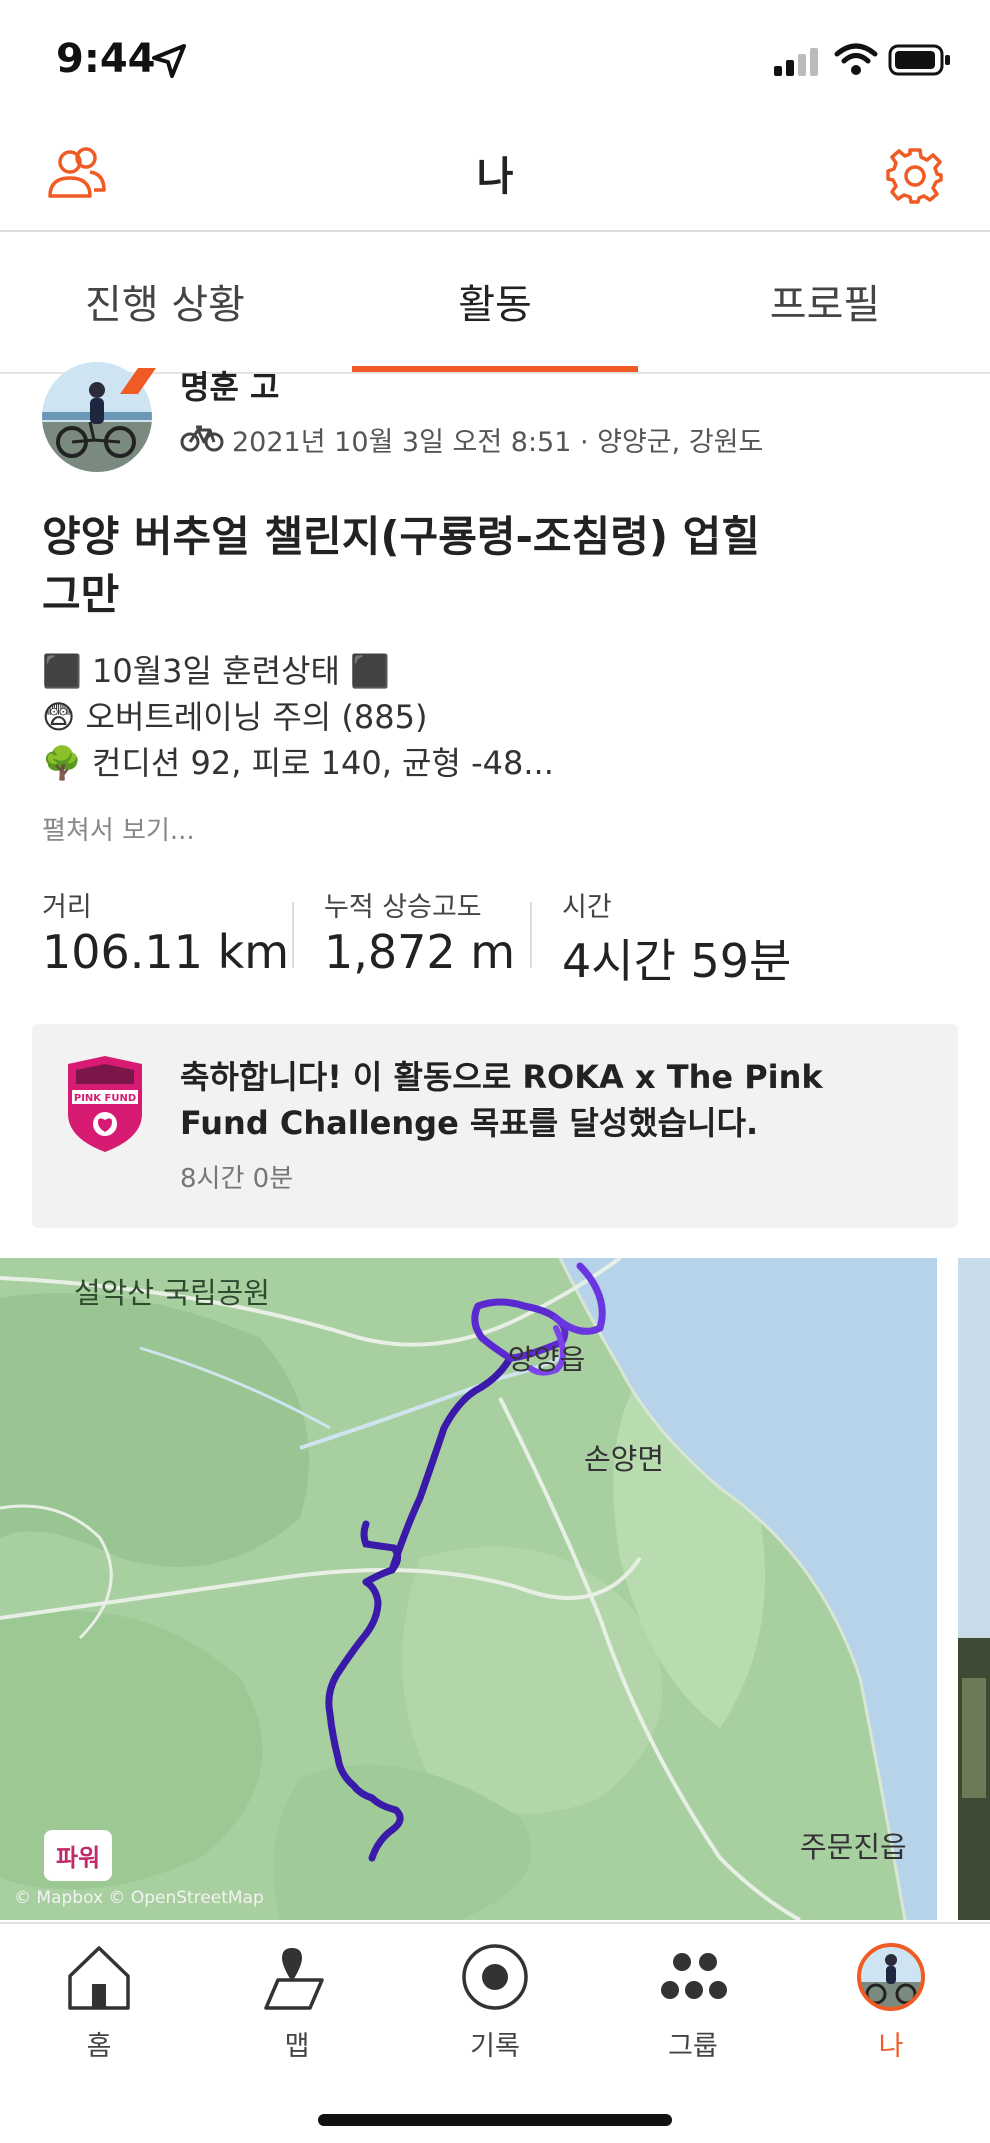 Image resolution: width=990 pixels, height=2143 pixels. What do you see at coordinates (694, 1976) in the screenshot?
I see `groups-icon` at bounding box center [694, 1976].